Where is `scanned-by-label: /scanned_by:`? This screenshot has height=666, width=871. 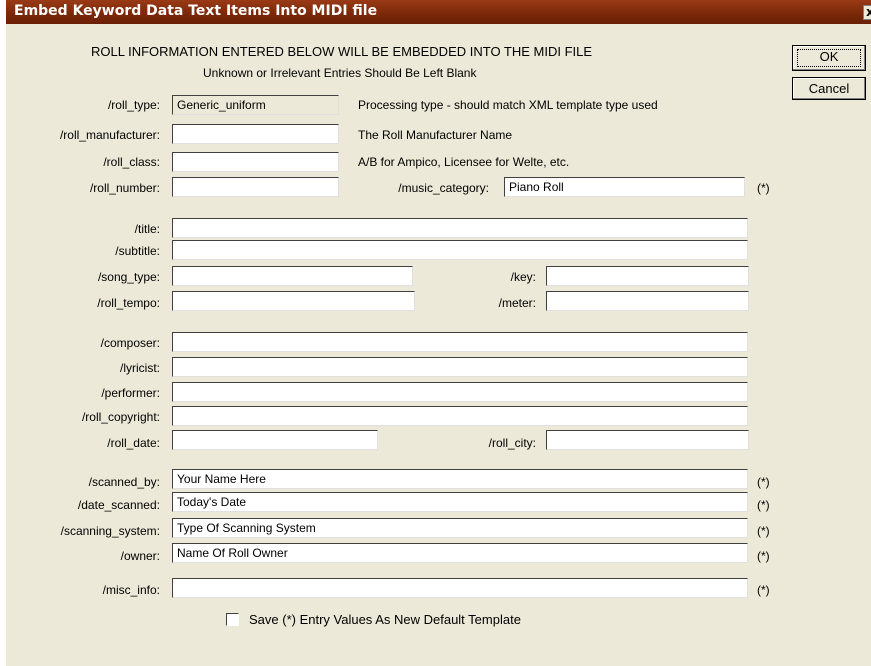
scanned-by-label: /scanned_by: is located at coordinates (124, 482).